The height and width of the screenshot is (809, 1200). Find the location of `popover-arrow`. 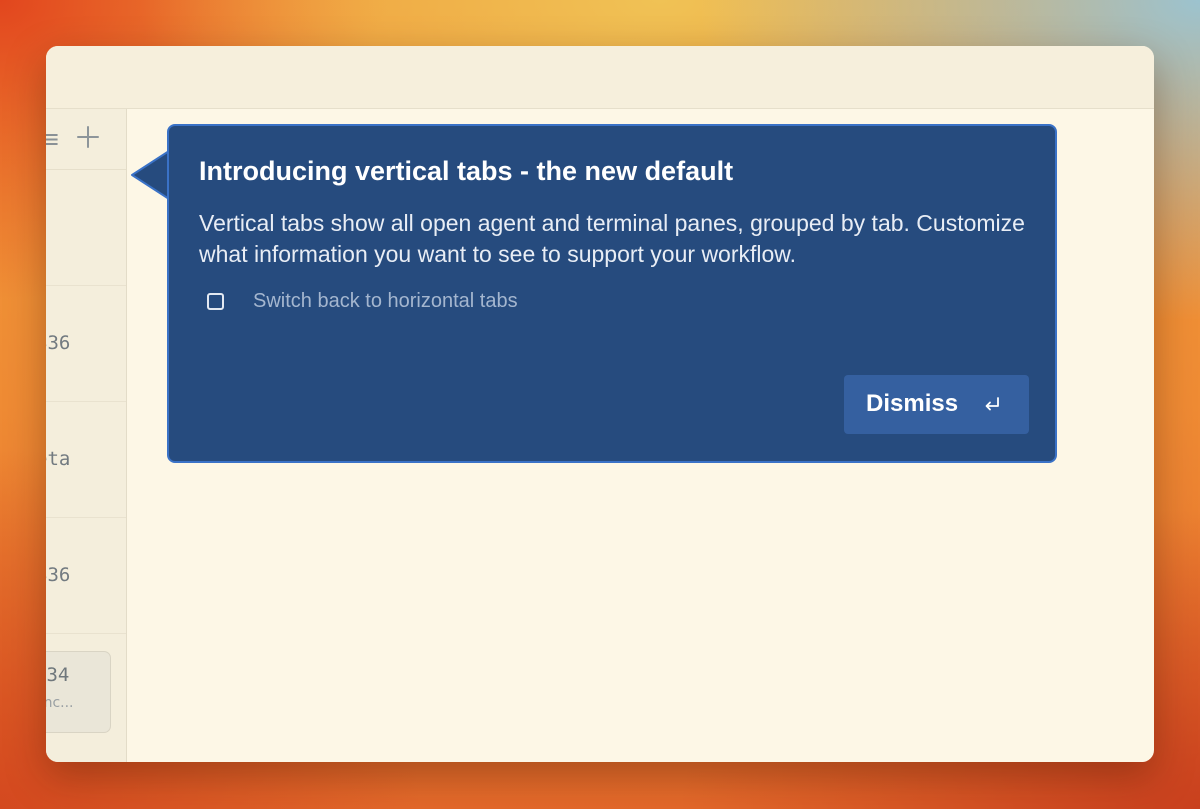

popover-arrow is located at coordinates (150, 175).